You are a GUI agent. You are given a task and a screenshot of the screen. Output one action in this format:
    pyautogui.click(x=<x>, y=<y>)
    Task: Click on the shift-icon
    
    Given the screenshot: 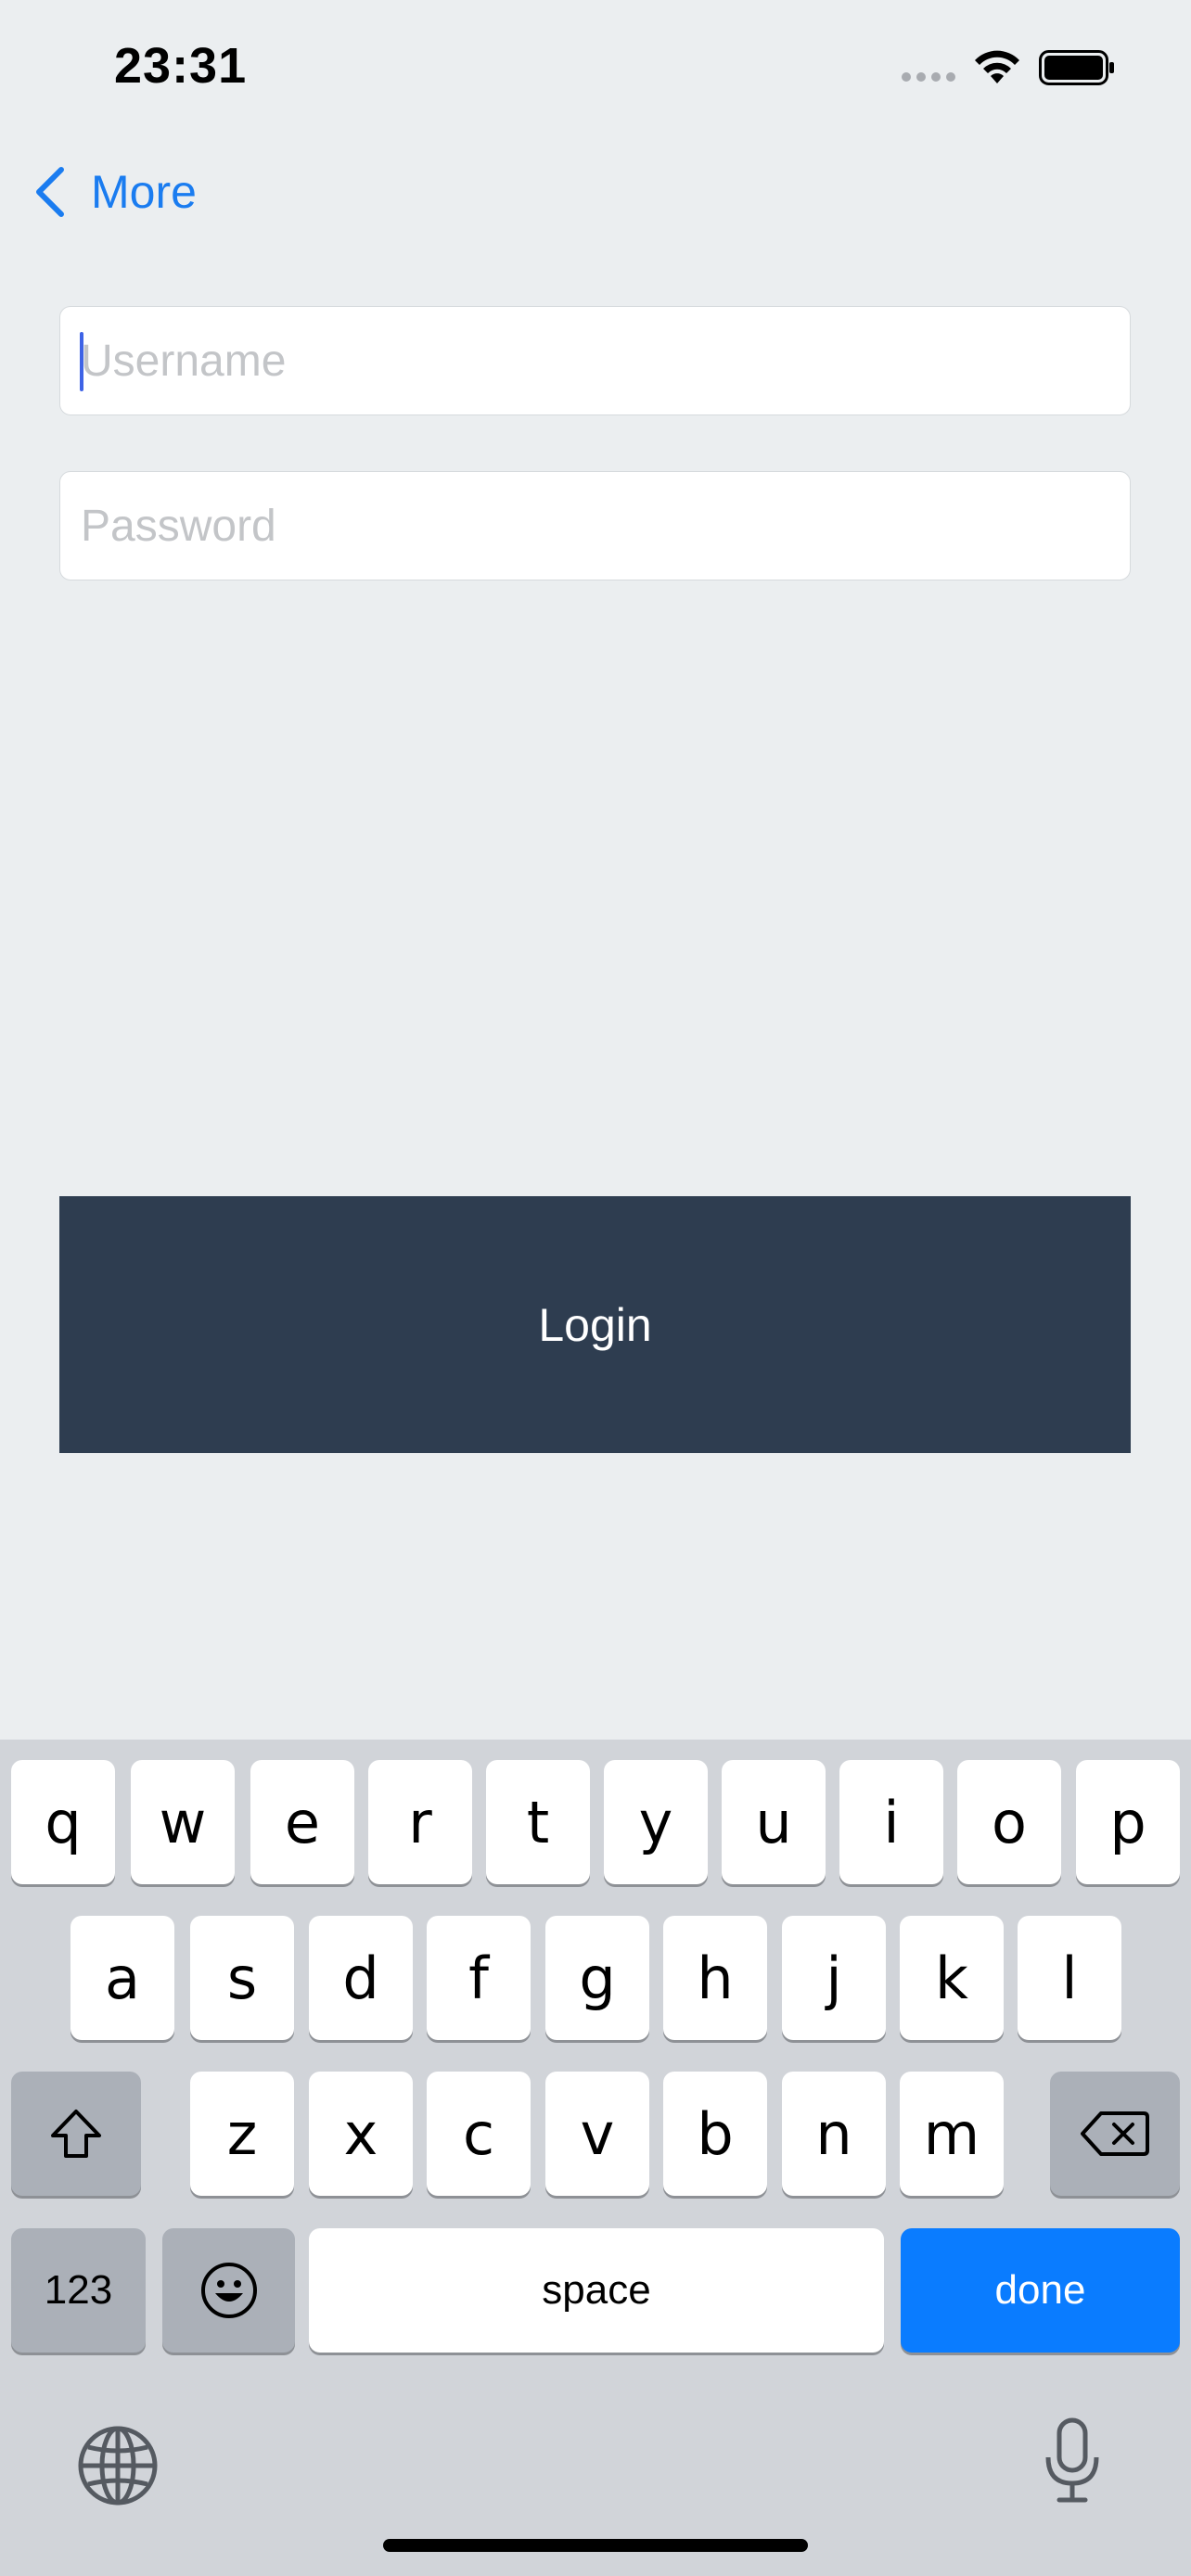 What is the action you would take?
    pyautogui.click(x=76, y=2134)
    